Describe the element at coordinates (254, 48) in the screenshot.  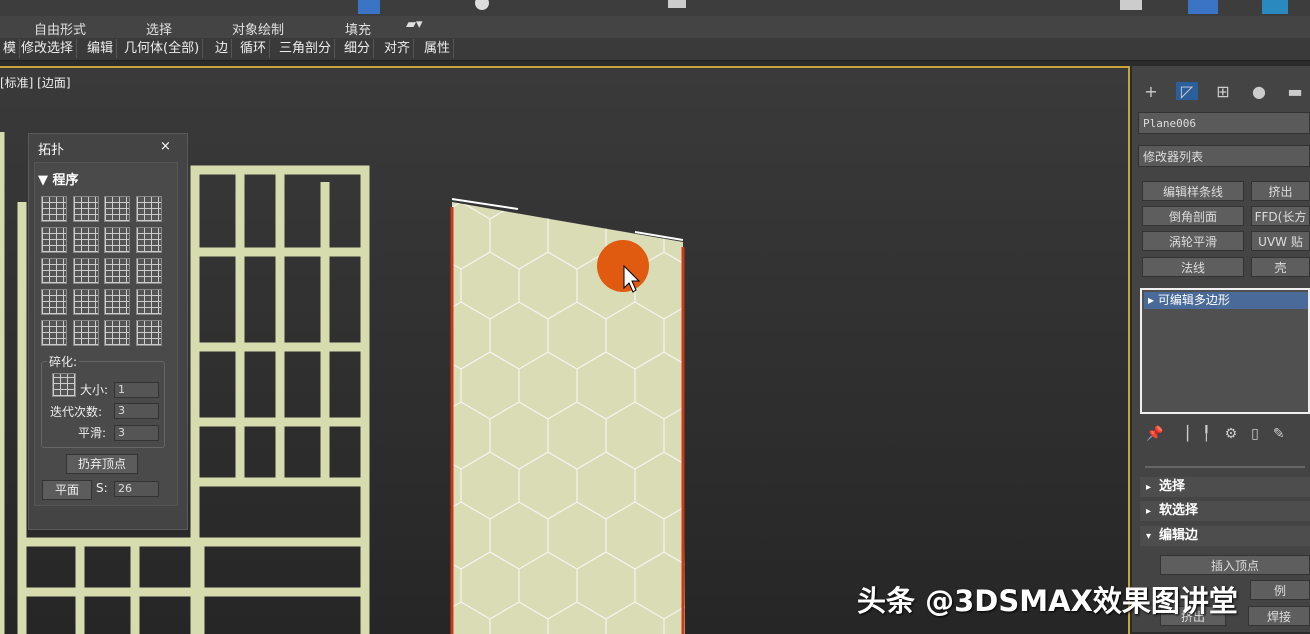
I see `ribbon-btn-loop: 循环` at that location.